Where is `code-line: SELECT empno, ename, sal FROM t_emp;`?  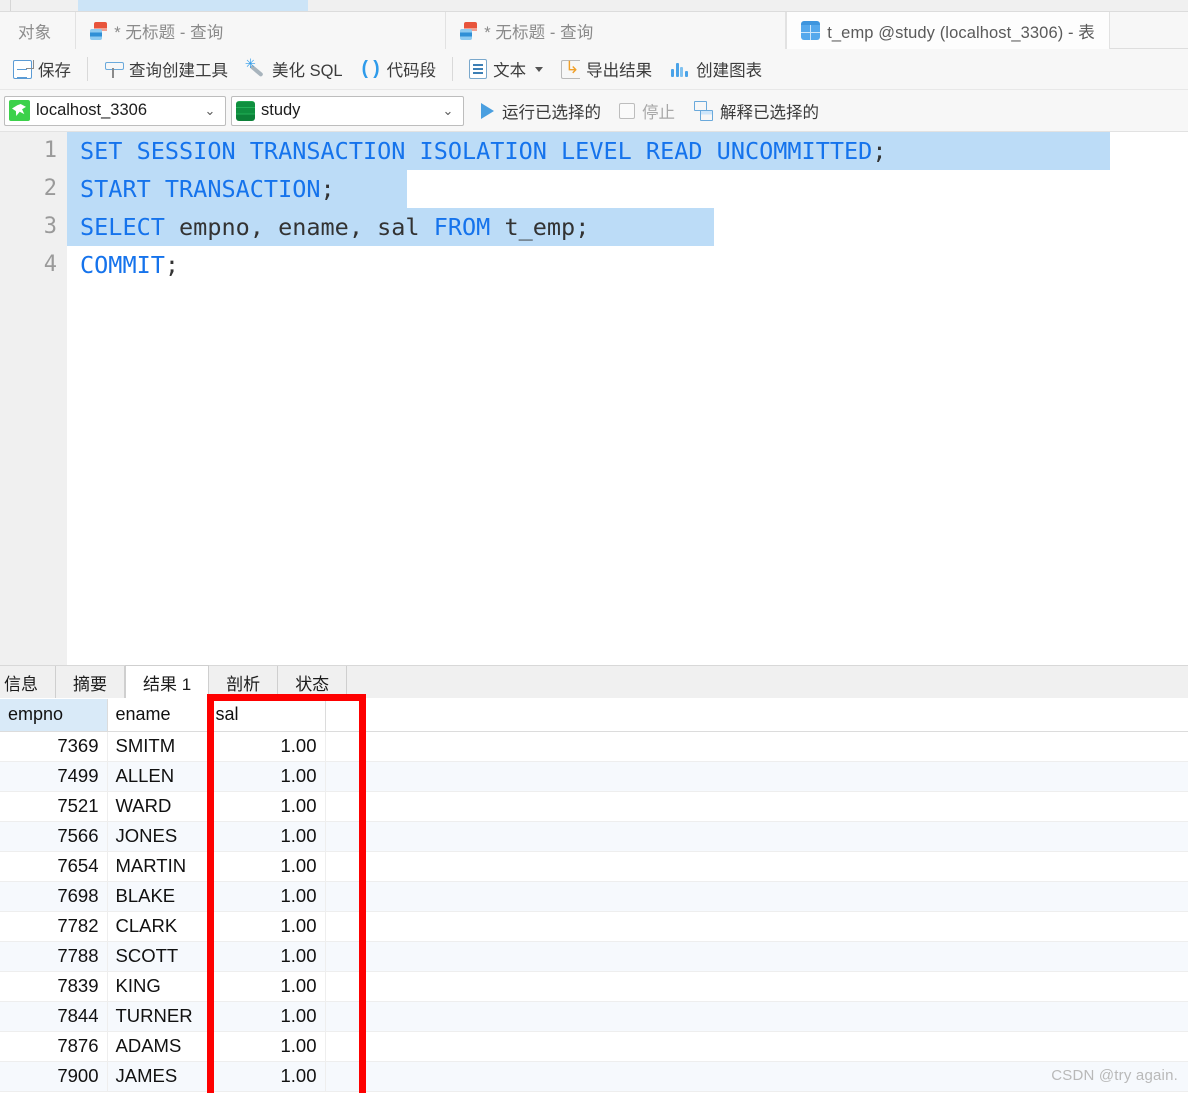
code-line: SELECT empno, ename, sal FROM t_emp; is located at coordinates (627, 227).